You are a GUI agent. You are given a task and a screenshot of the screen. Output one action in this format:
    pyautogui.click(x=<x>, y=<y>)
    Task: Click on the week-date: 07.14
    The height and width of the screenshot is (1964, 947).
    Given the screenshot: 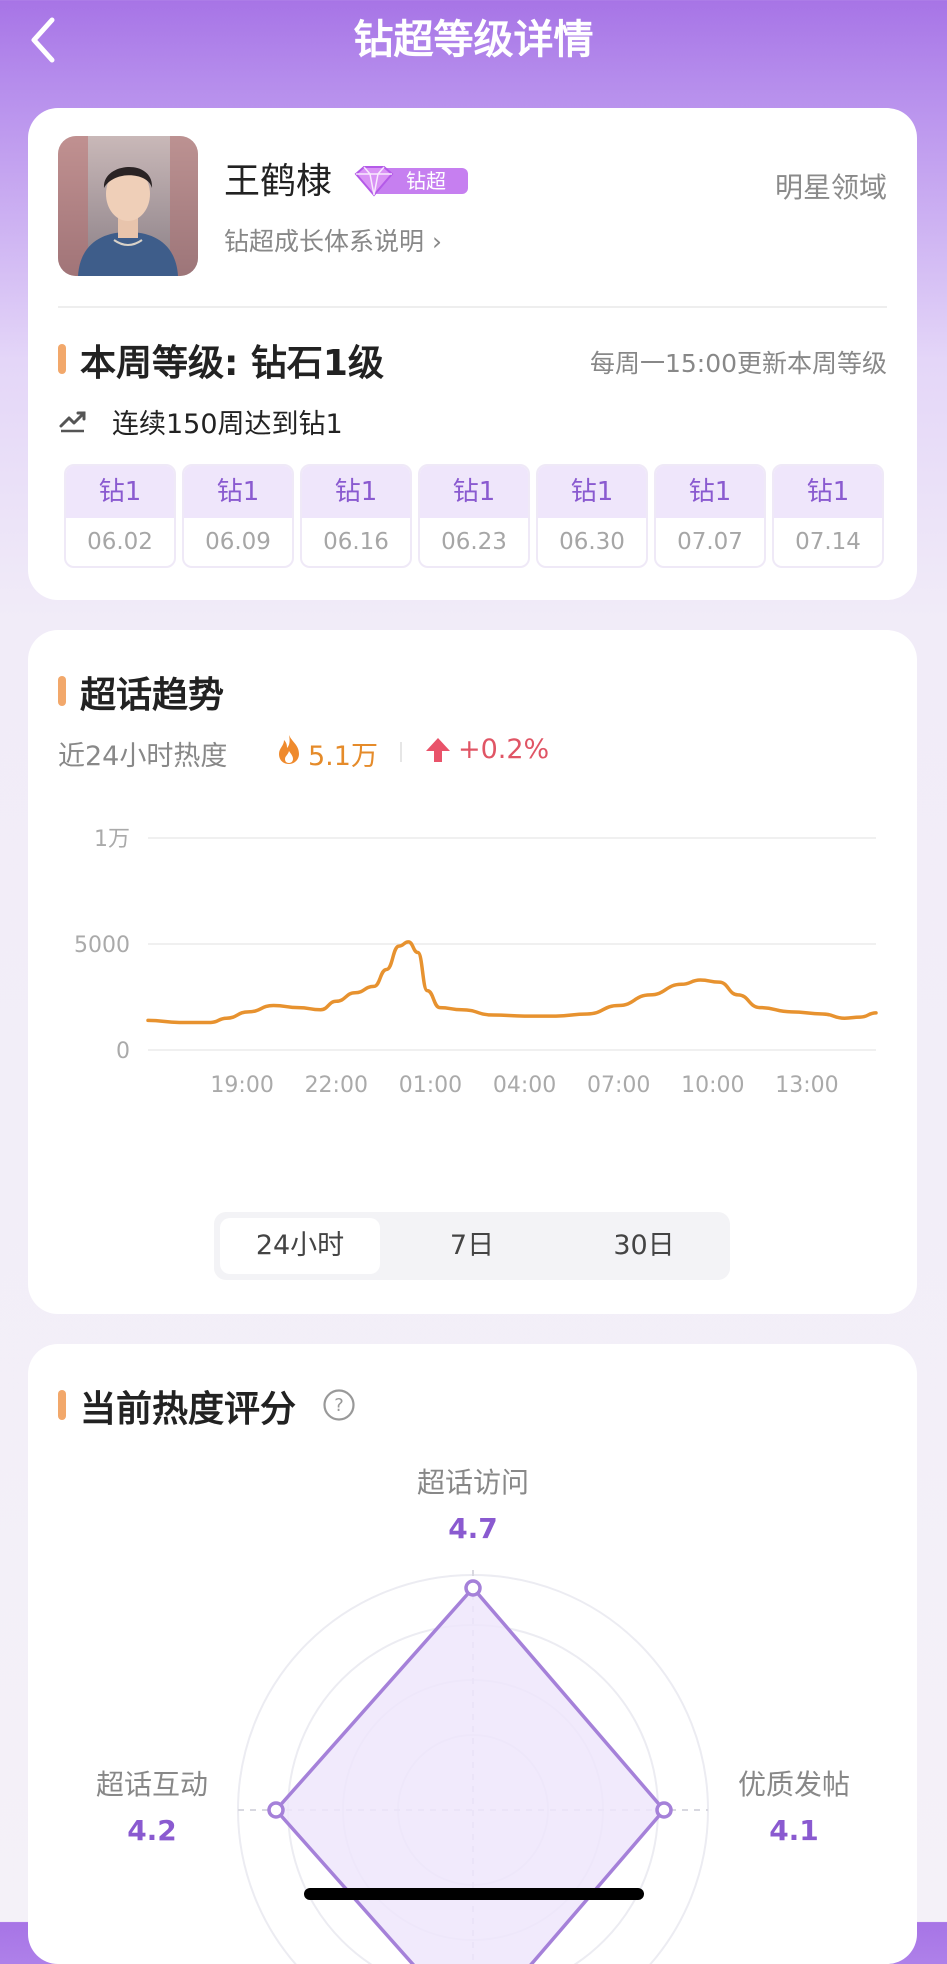 What is the action you would take?
    pyautogui.click(x=828, y=542)
    